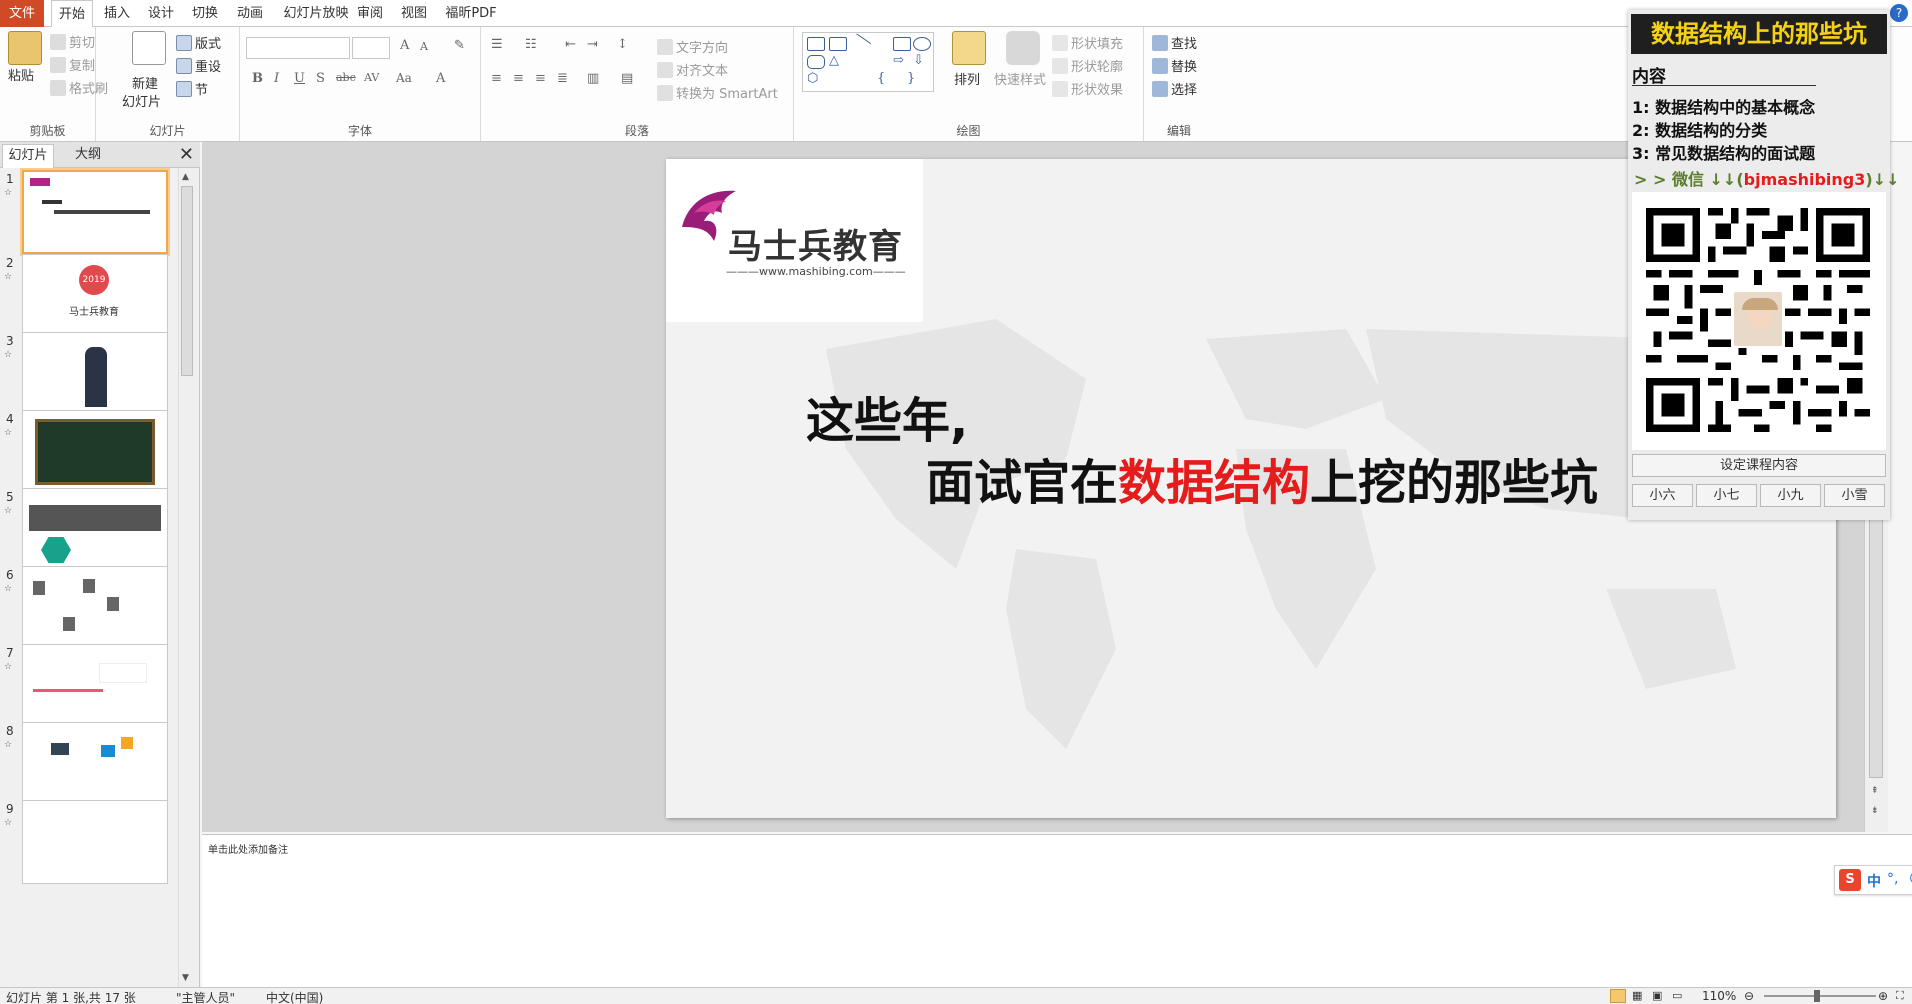 The height and width of the screenshot is (1004, 1912). Describe the element at coordinates (198, 65) in the screenshot. I see `reset-button: 重设` at that location.